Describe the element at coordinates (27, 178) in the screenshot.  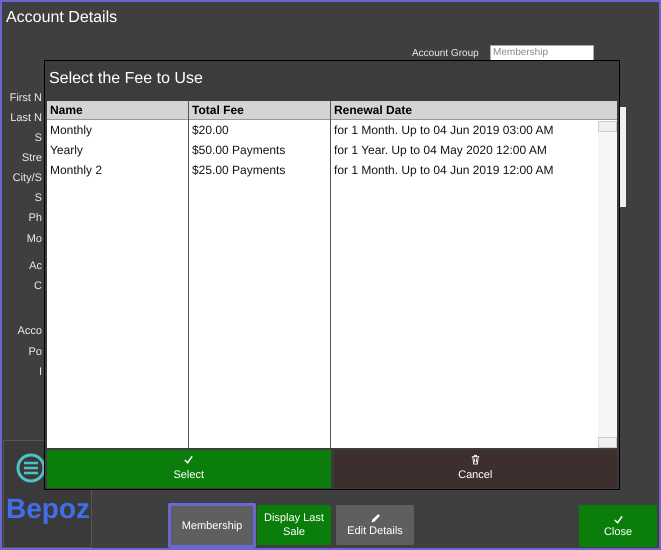
I see `field-label: City/S` at that location.